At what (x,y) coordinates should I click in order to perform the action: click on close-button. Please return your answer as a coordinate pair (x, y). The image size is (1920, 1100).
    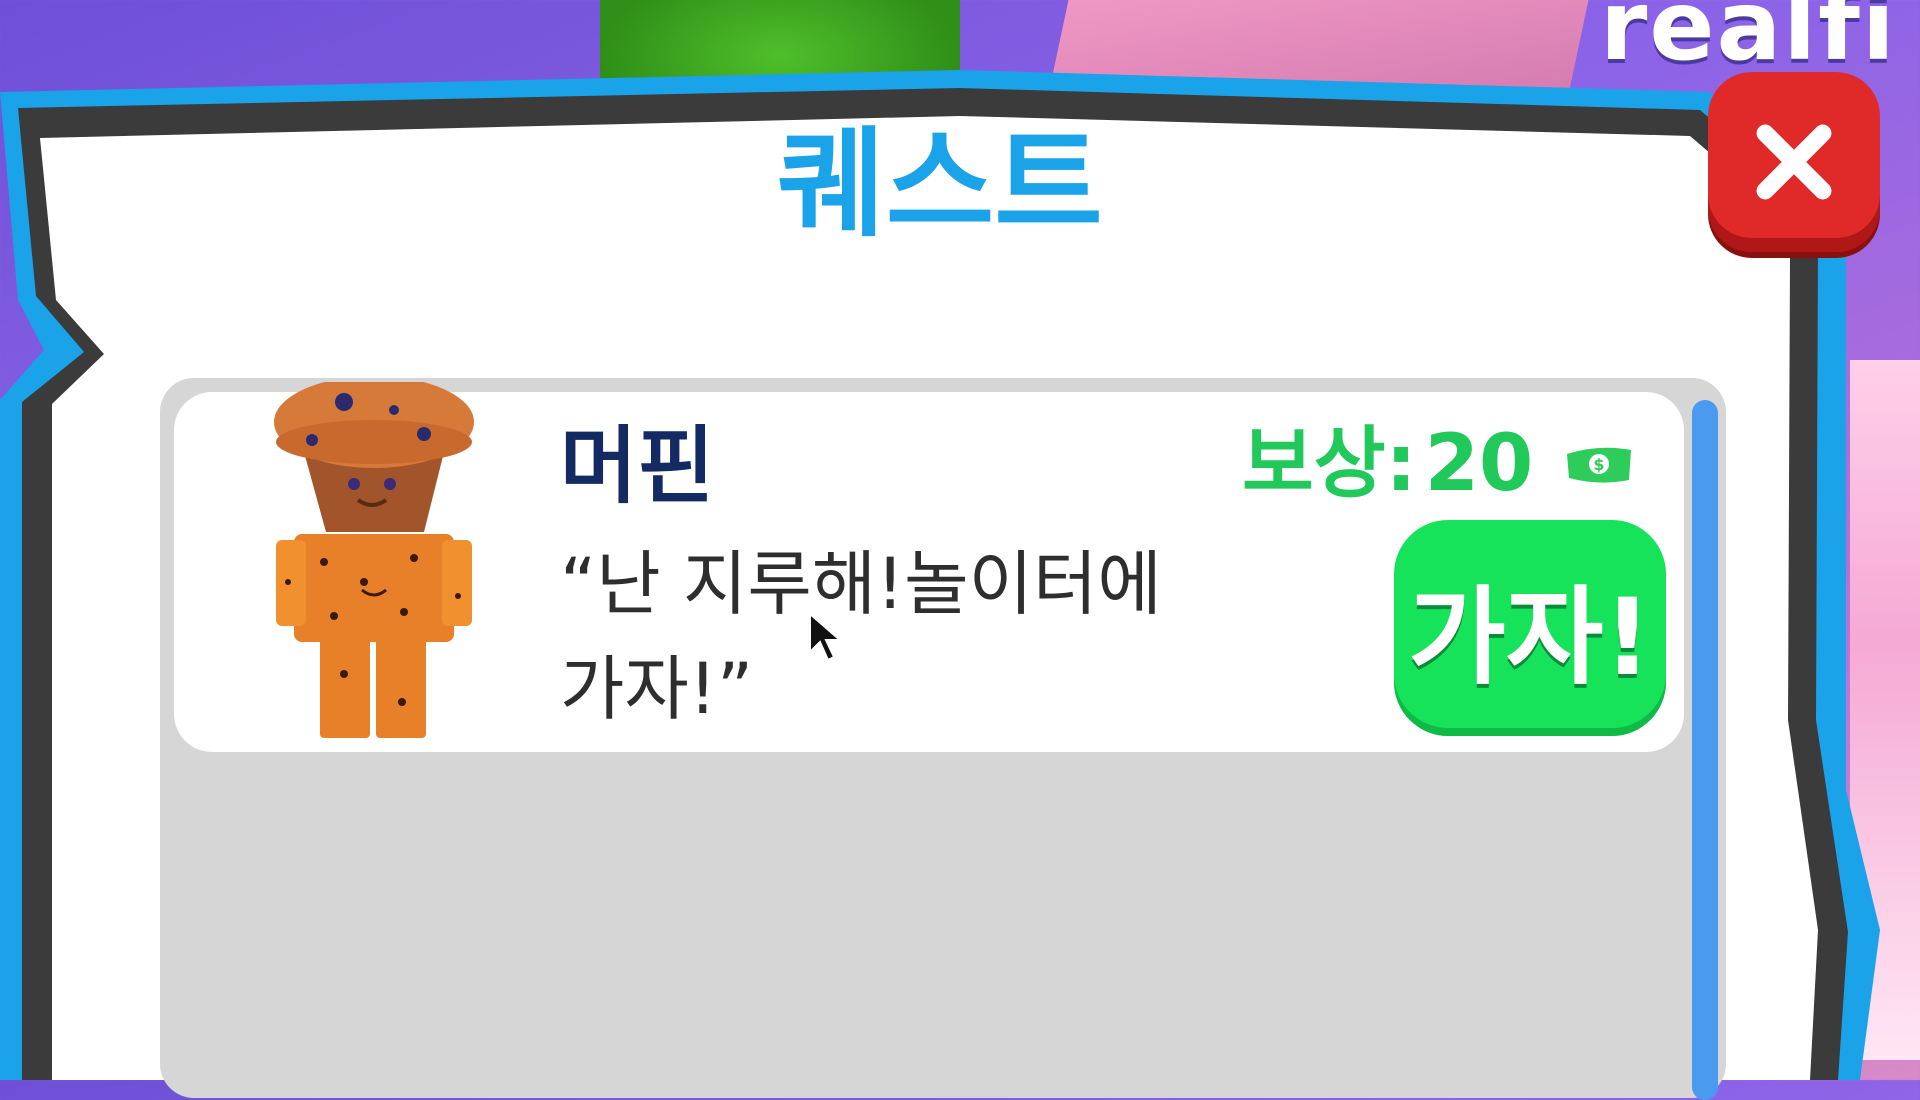
    Looking at the image, I should click on (1794, 162).